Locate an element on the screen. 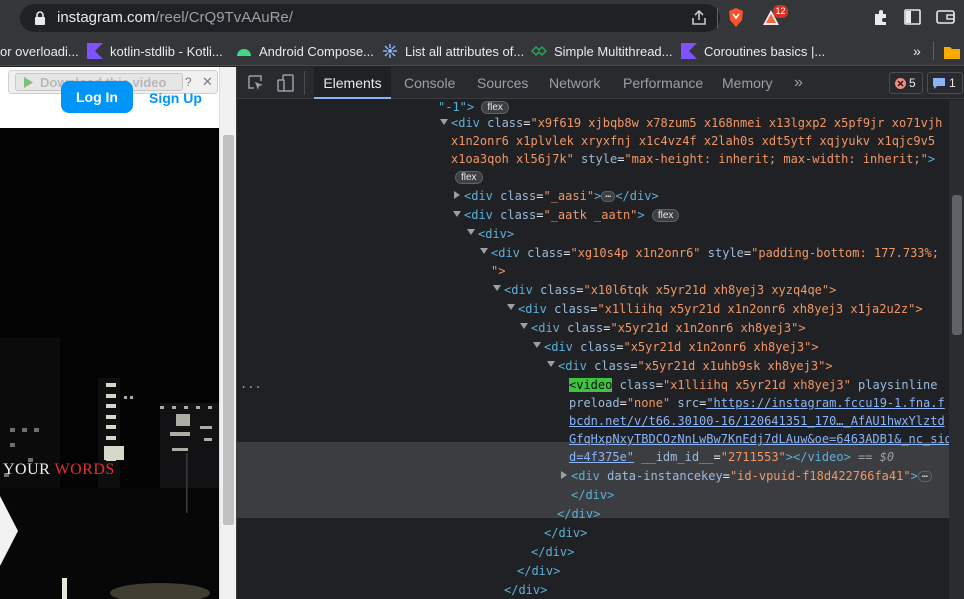  page-scrollbar is located at coordinates (227, 333).